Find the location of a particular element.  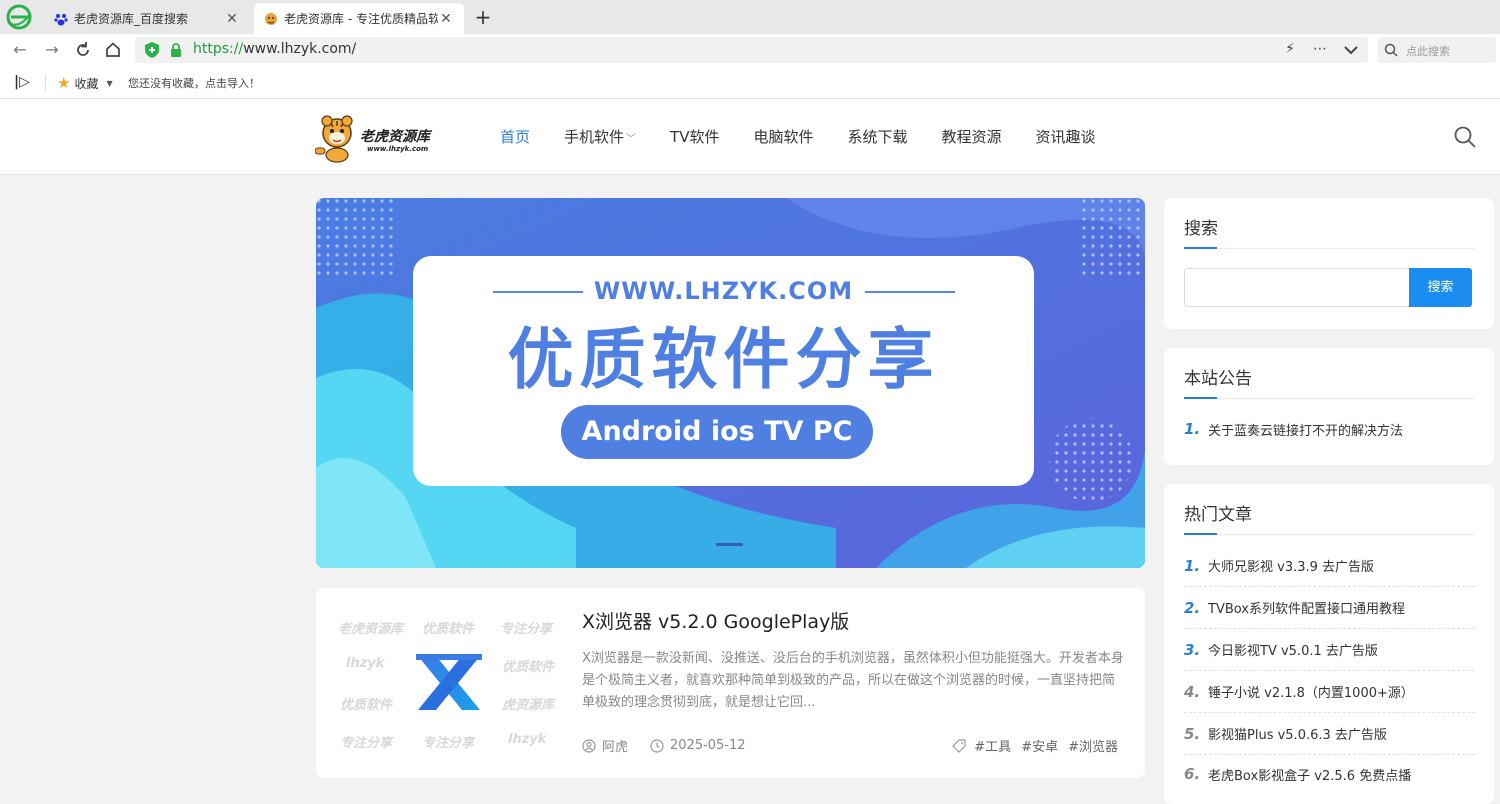

tab-lhzyk: 老虎资源库 - 专注优质精品软 ✕ is located at coordinates (359, 18).